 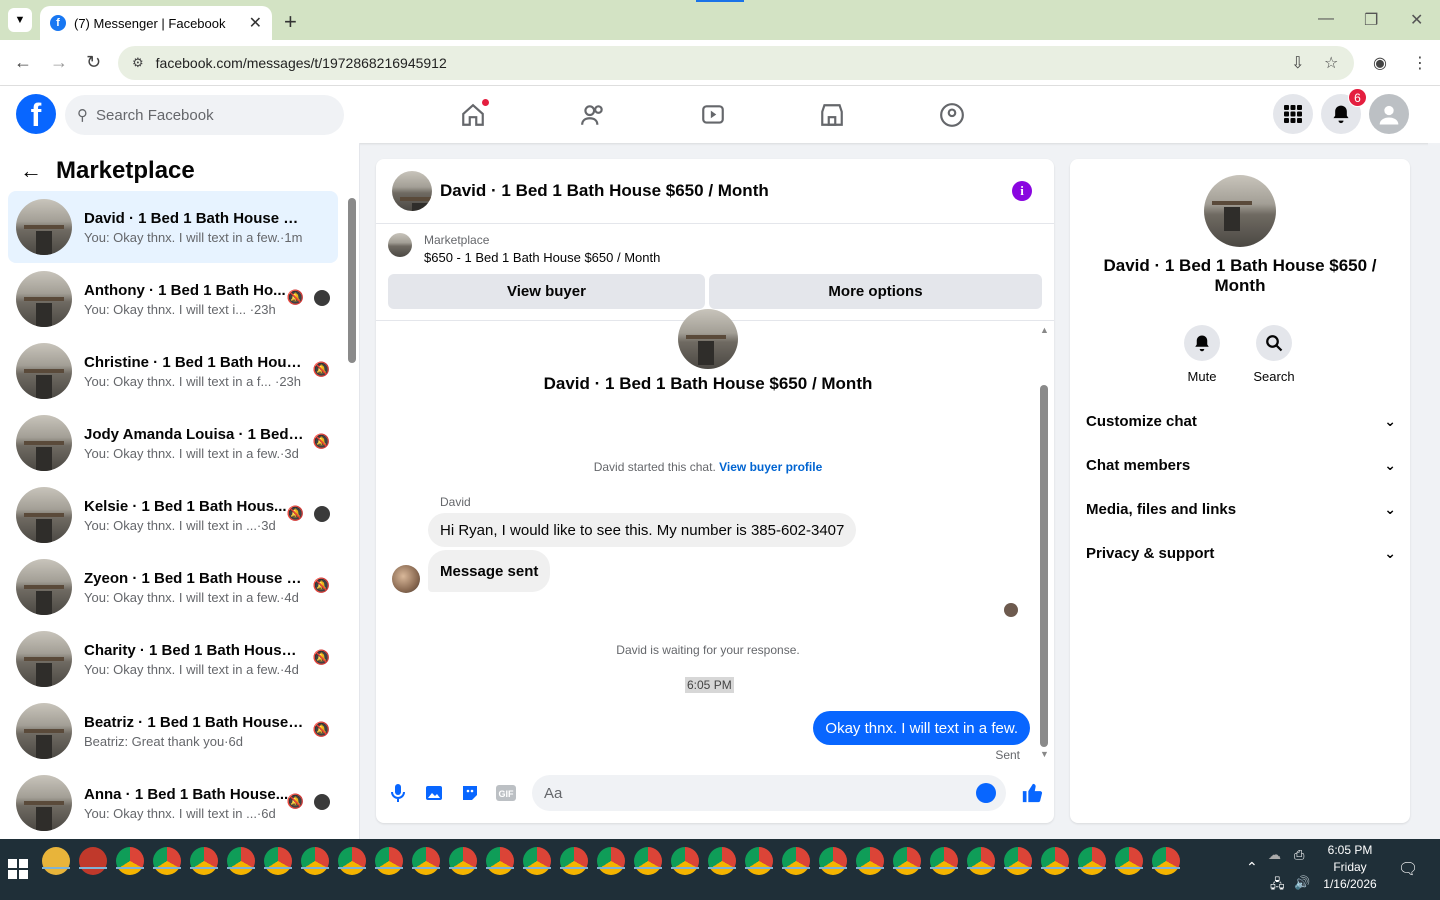 I want to click on scroll-up-arrow-icon: ▲, so click(x=1044, y=330).